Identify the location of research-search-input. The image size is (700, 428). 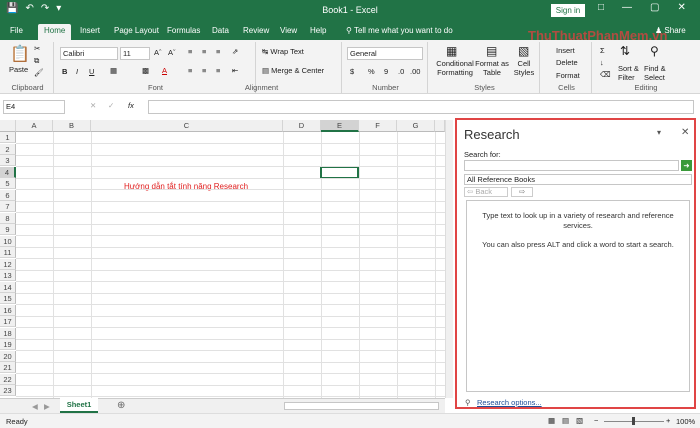
(571, 165).